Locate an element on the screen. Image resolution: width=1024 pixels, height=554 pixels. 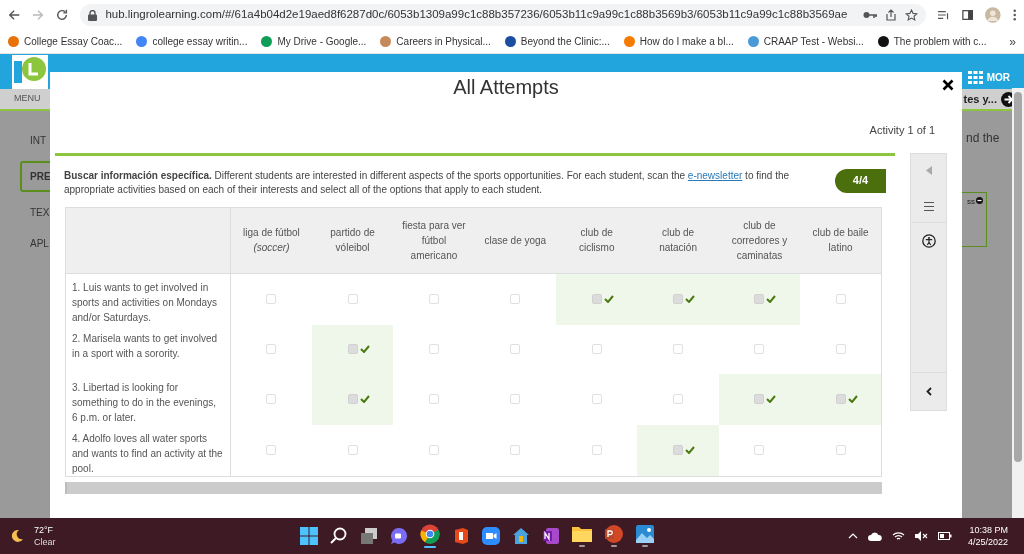
task-view-icon is located at coordinates (368, 536).